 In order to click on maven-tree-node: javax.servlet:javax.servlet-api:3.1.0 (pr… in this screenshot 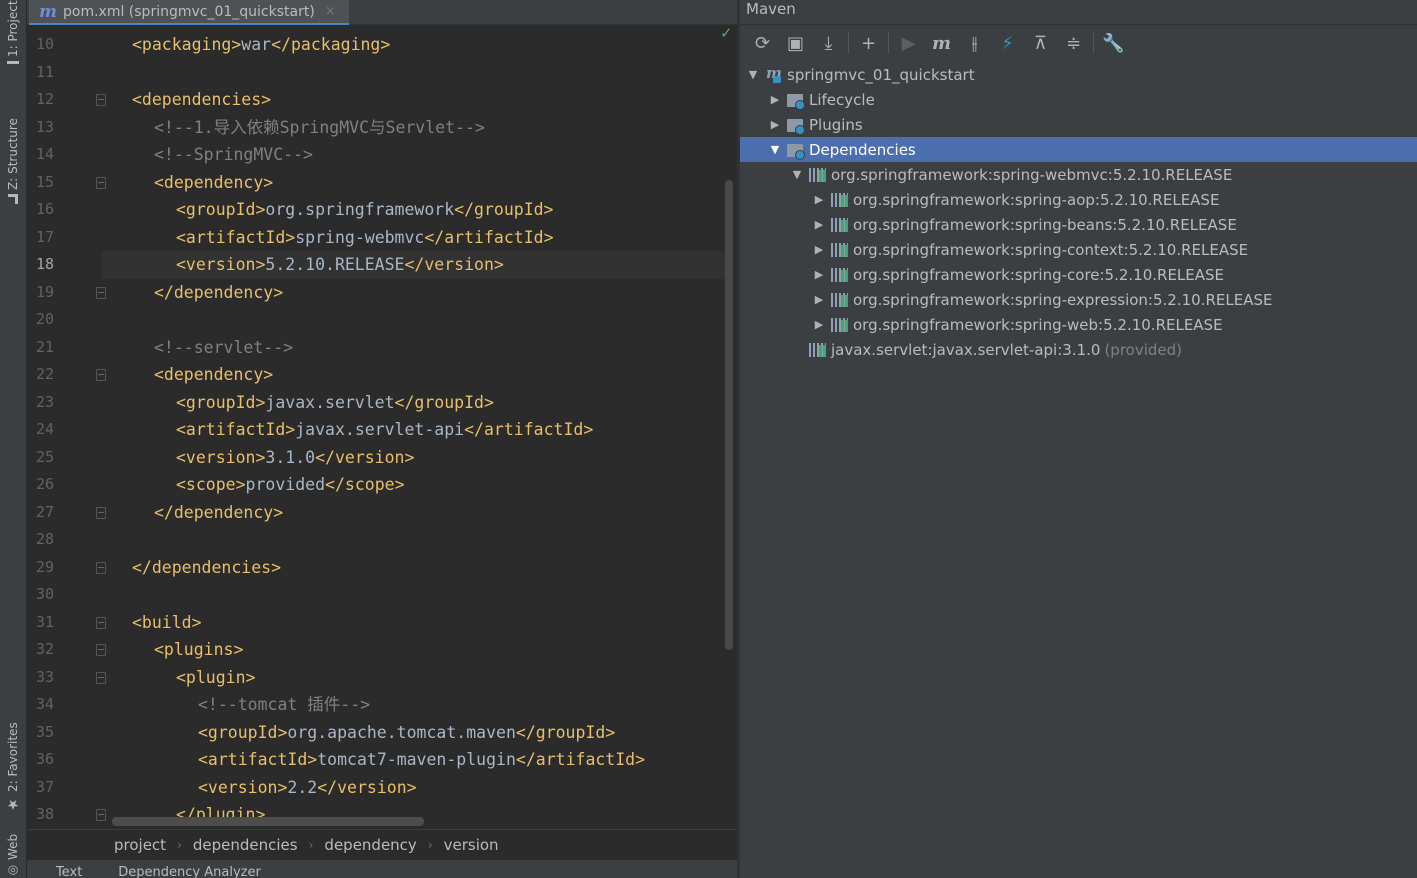, I will do `click(1078, 349)`.